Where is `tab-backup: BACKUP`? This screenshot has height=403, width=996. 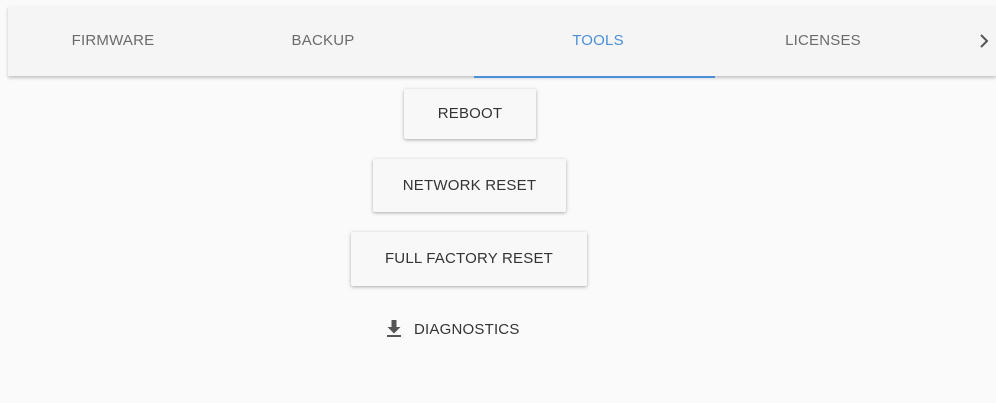
tab-backup: BACKUP is located at coordinates (323, 41).